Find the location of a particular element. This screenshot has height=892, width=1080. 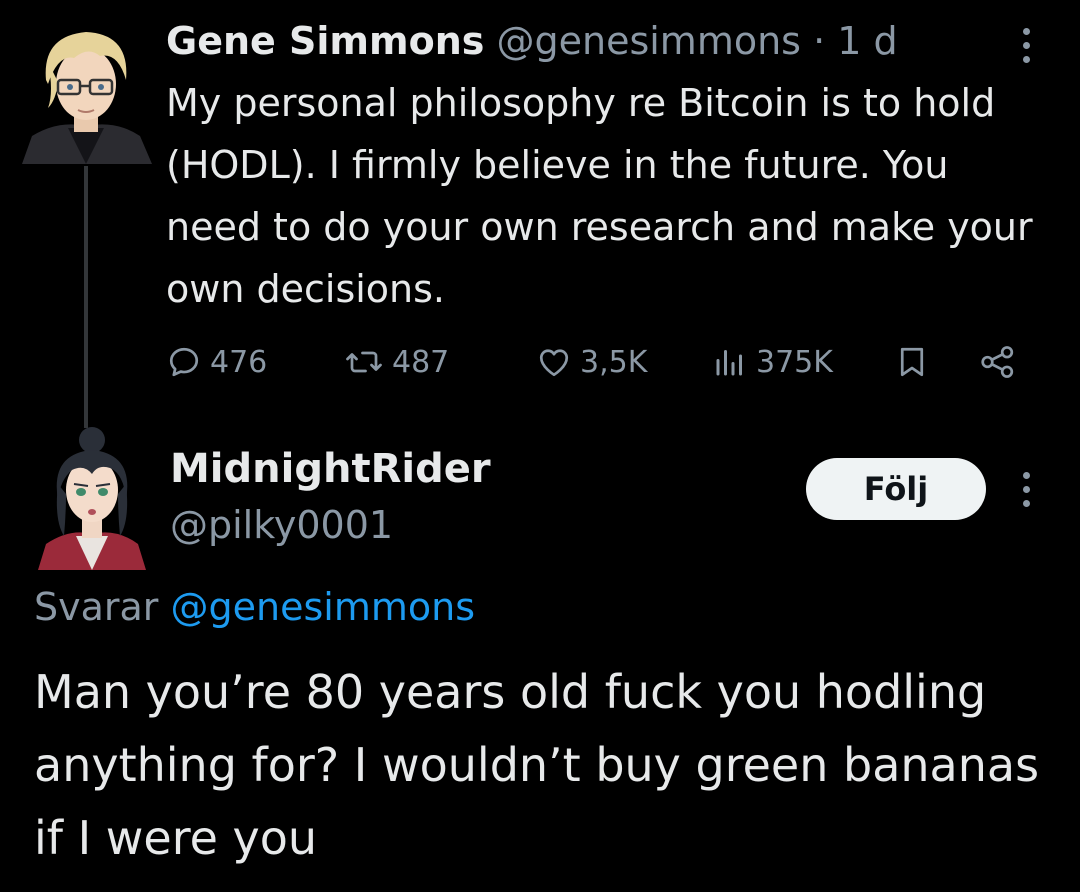

reply-icon is located at coordinates (184, 362).